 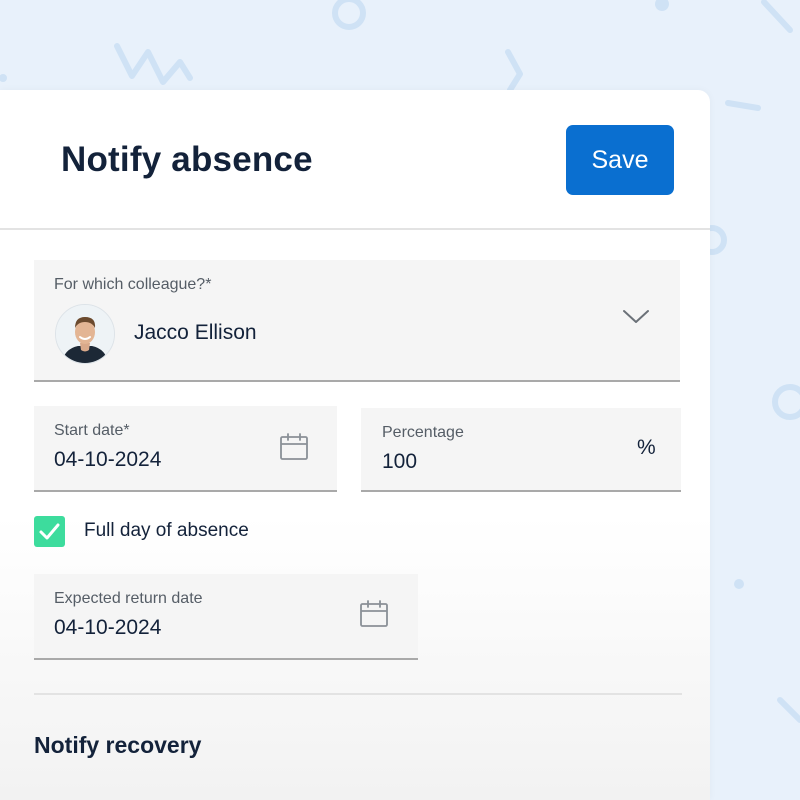 What do you see at coordinates (620, 160) in the screenshot?
I see `save-button: Save` at bounding box center [620, 160].